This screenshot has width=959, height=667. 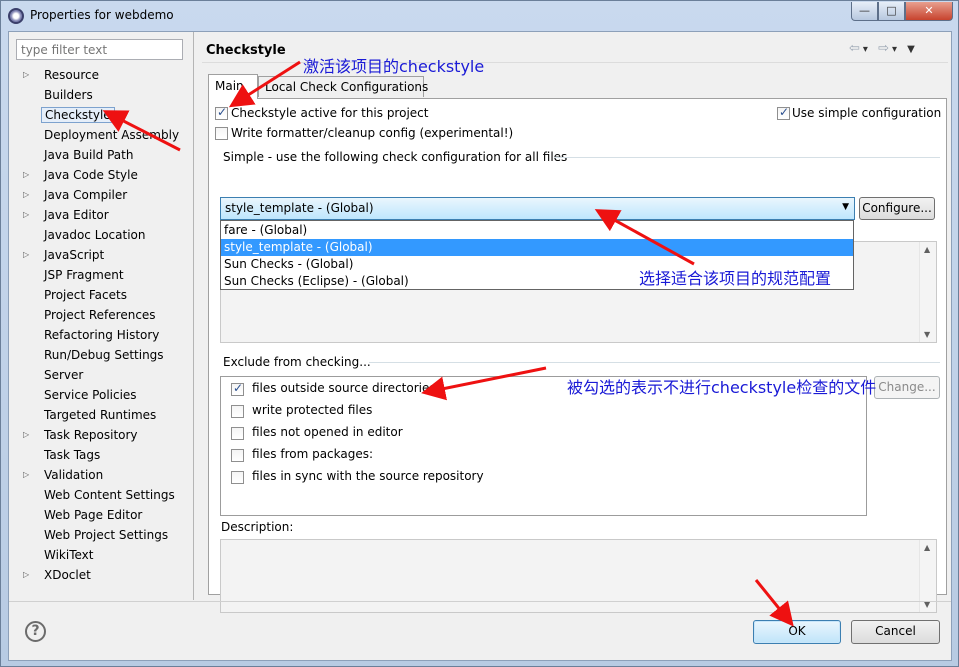 What do you see at coordinates (867, 49) in the screenshot?
I see `back-menu-chevron-icon: ▾` at bounding box center [867, 49].